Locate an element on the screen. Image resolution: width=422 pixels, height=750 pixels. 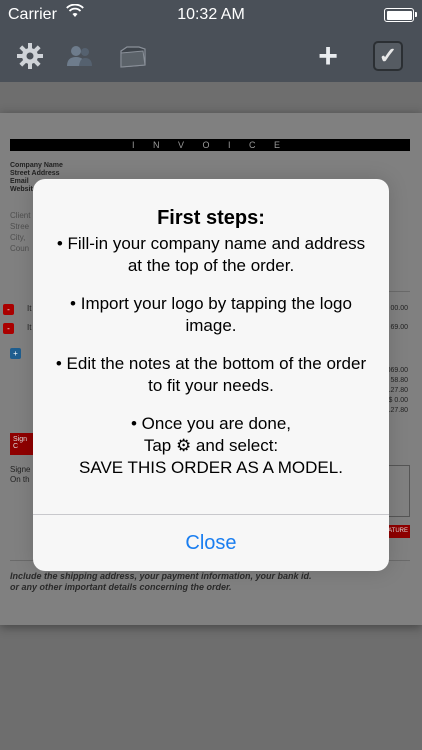
alert-title: First steps: is located at coordinates (211, 218).